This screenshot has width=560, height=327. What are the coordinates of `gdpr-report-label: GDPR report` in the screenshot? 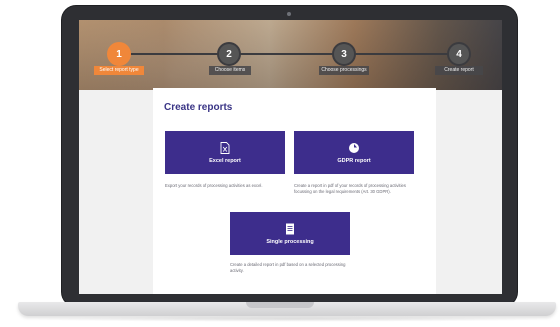 It's located at (354, 160).